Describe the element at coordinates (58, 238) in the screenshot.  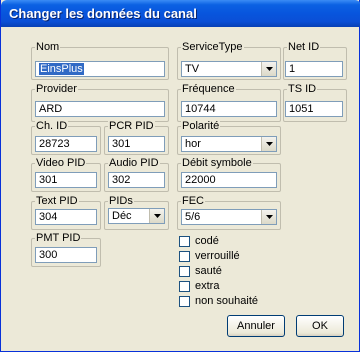
I see `pmt-pid-label: PMT PID` at that location.